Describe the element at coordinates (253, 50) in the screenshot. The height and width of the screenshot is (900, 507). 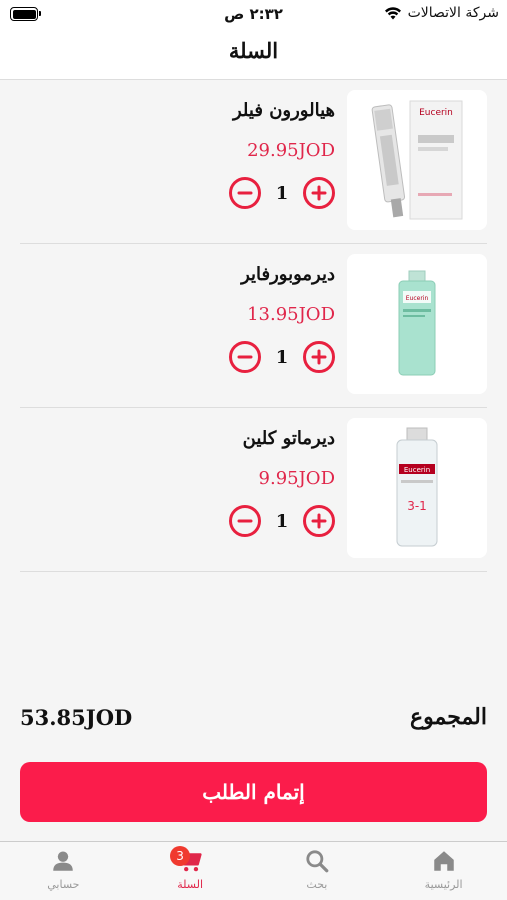
I see `page-title: السلة` at that location.